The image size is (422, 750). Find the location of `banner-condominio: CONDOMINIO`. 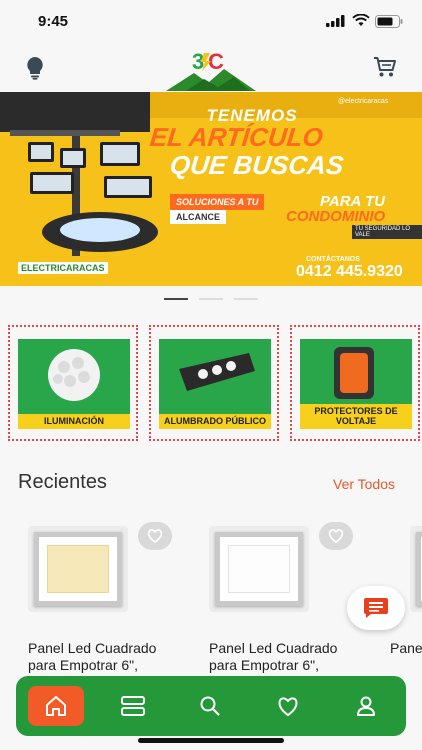

banner-condominio: CONDOMINIO is located at coordinates (336, 216).